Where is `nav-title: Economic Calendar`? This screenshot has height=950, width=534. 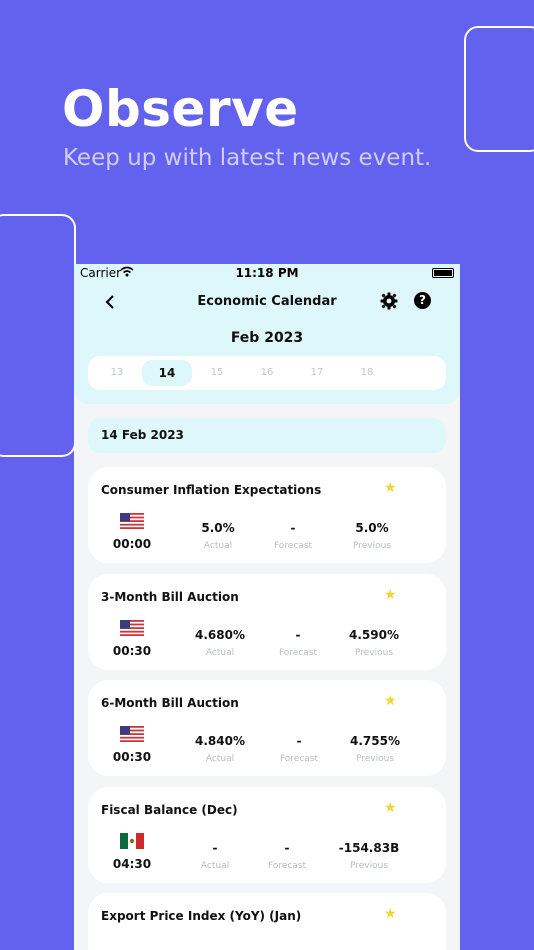
nav-title: Economic Calendar is located at coordinates (267, 301).